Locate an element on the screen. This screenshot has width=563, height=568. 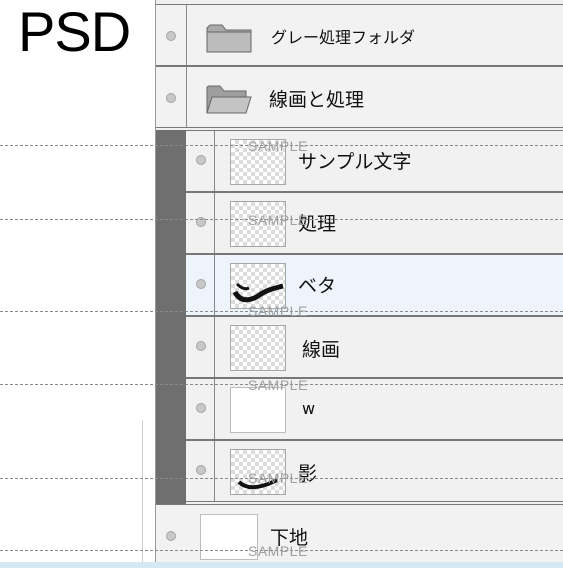
layer-row-folder-lineart: 線画と処理 is located at coordinates (359, 97).